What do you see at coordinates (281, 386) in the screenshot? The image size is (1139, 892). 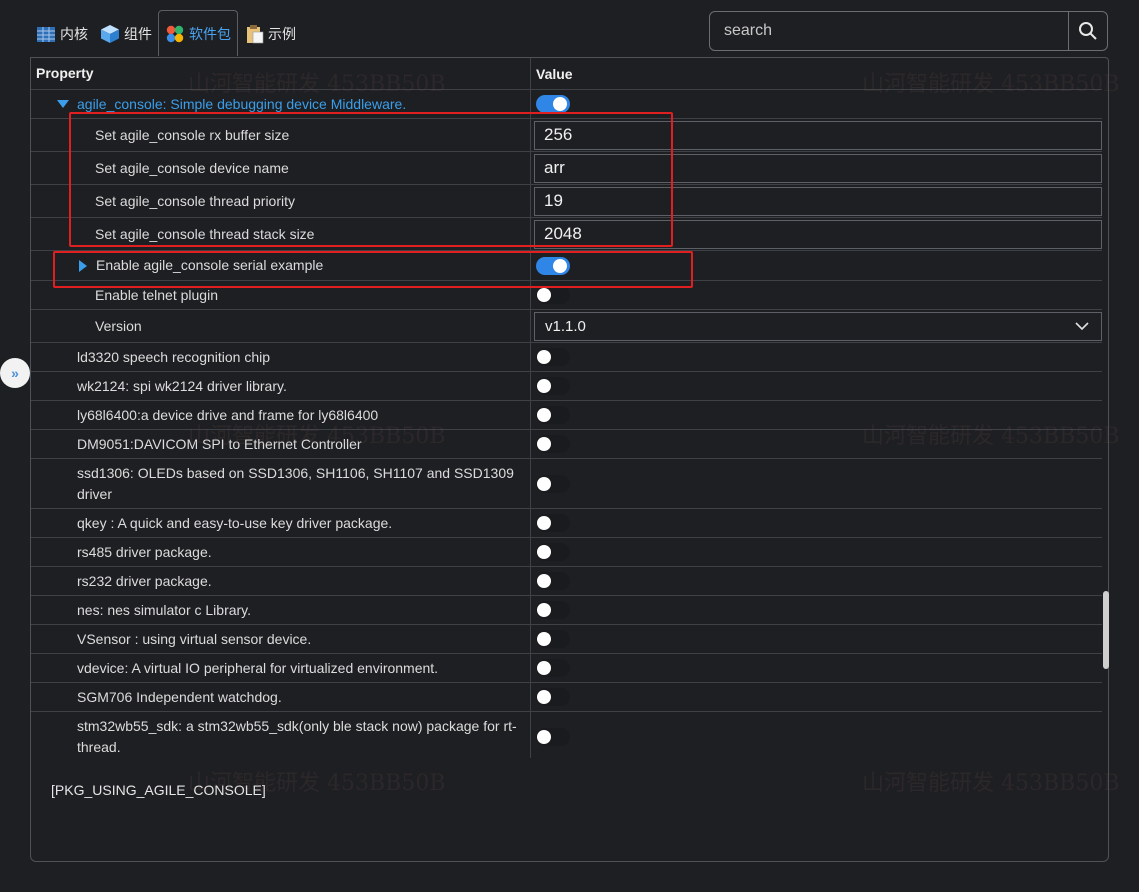 I see `package-label: wk2124: spi wk2124 driver library.` at bounding box center [281, 386].